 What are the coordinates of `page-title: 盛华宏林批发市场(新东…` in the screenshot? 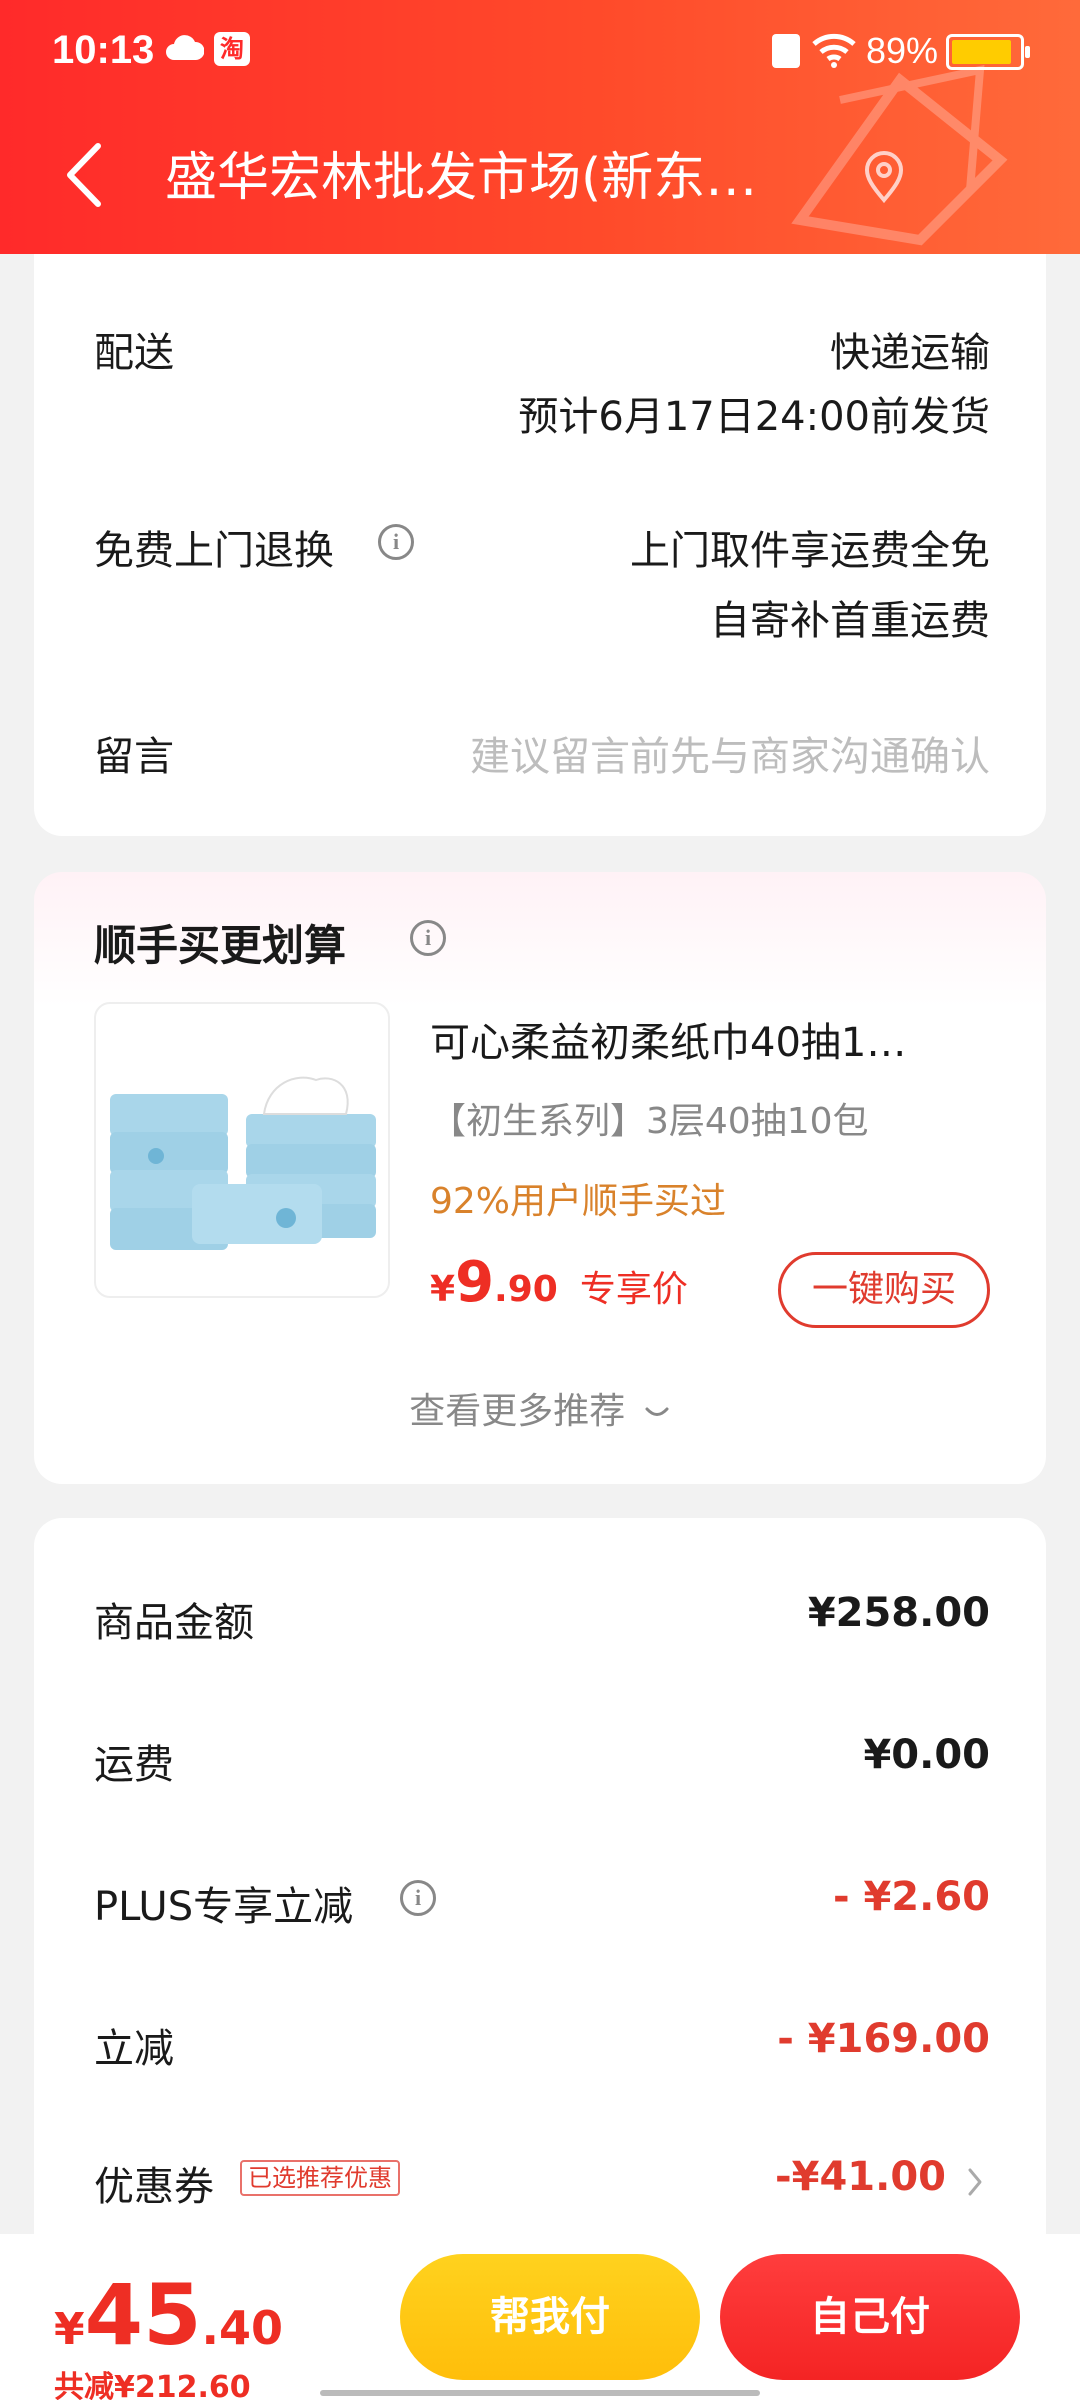 It's located at (461, 178).